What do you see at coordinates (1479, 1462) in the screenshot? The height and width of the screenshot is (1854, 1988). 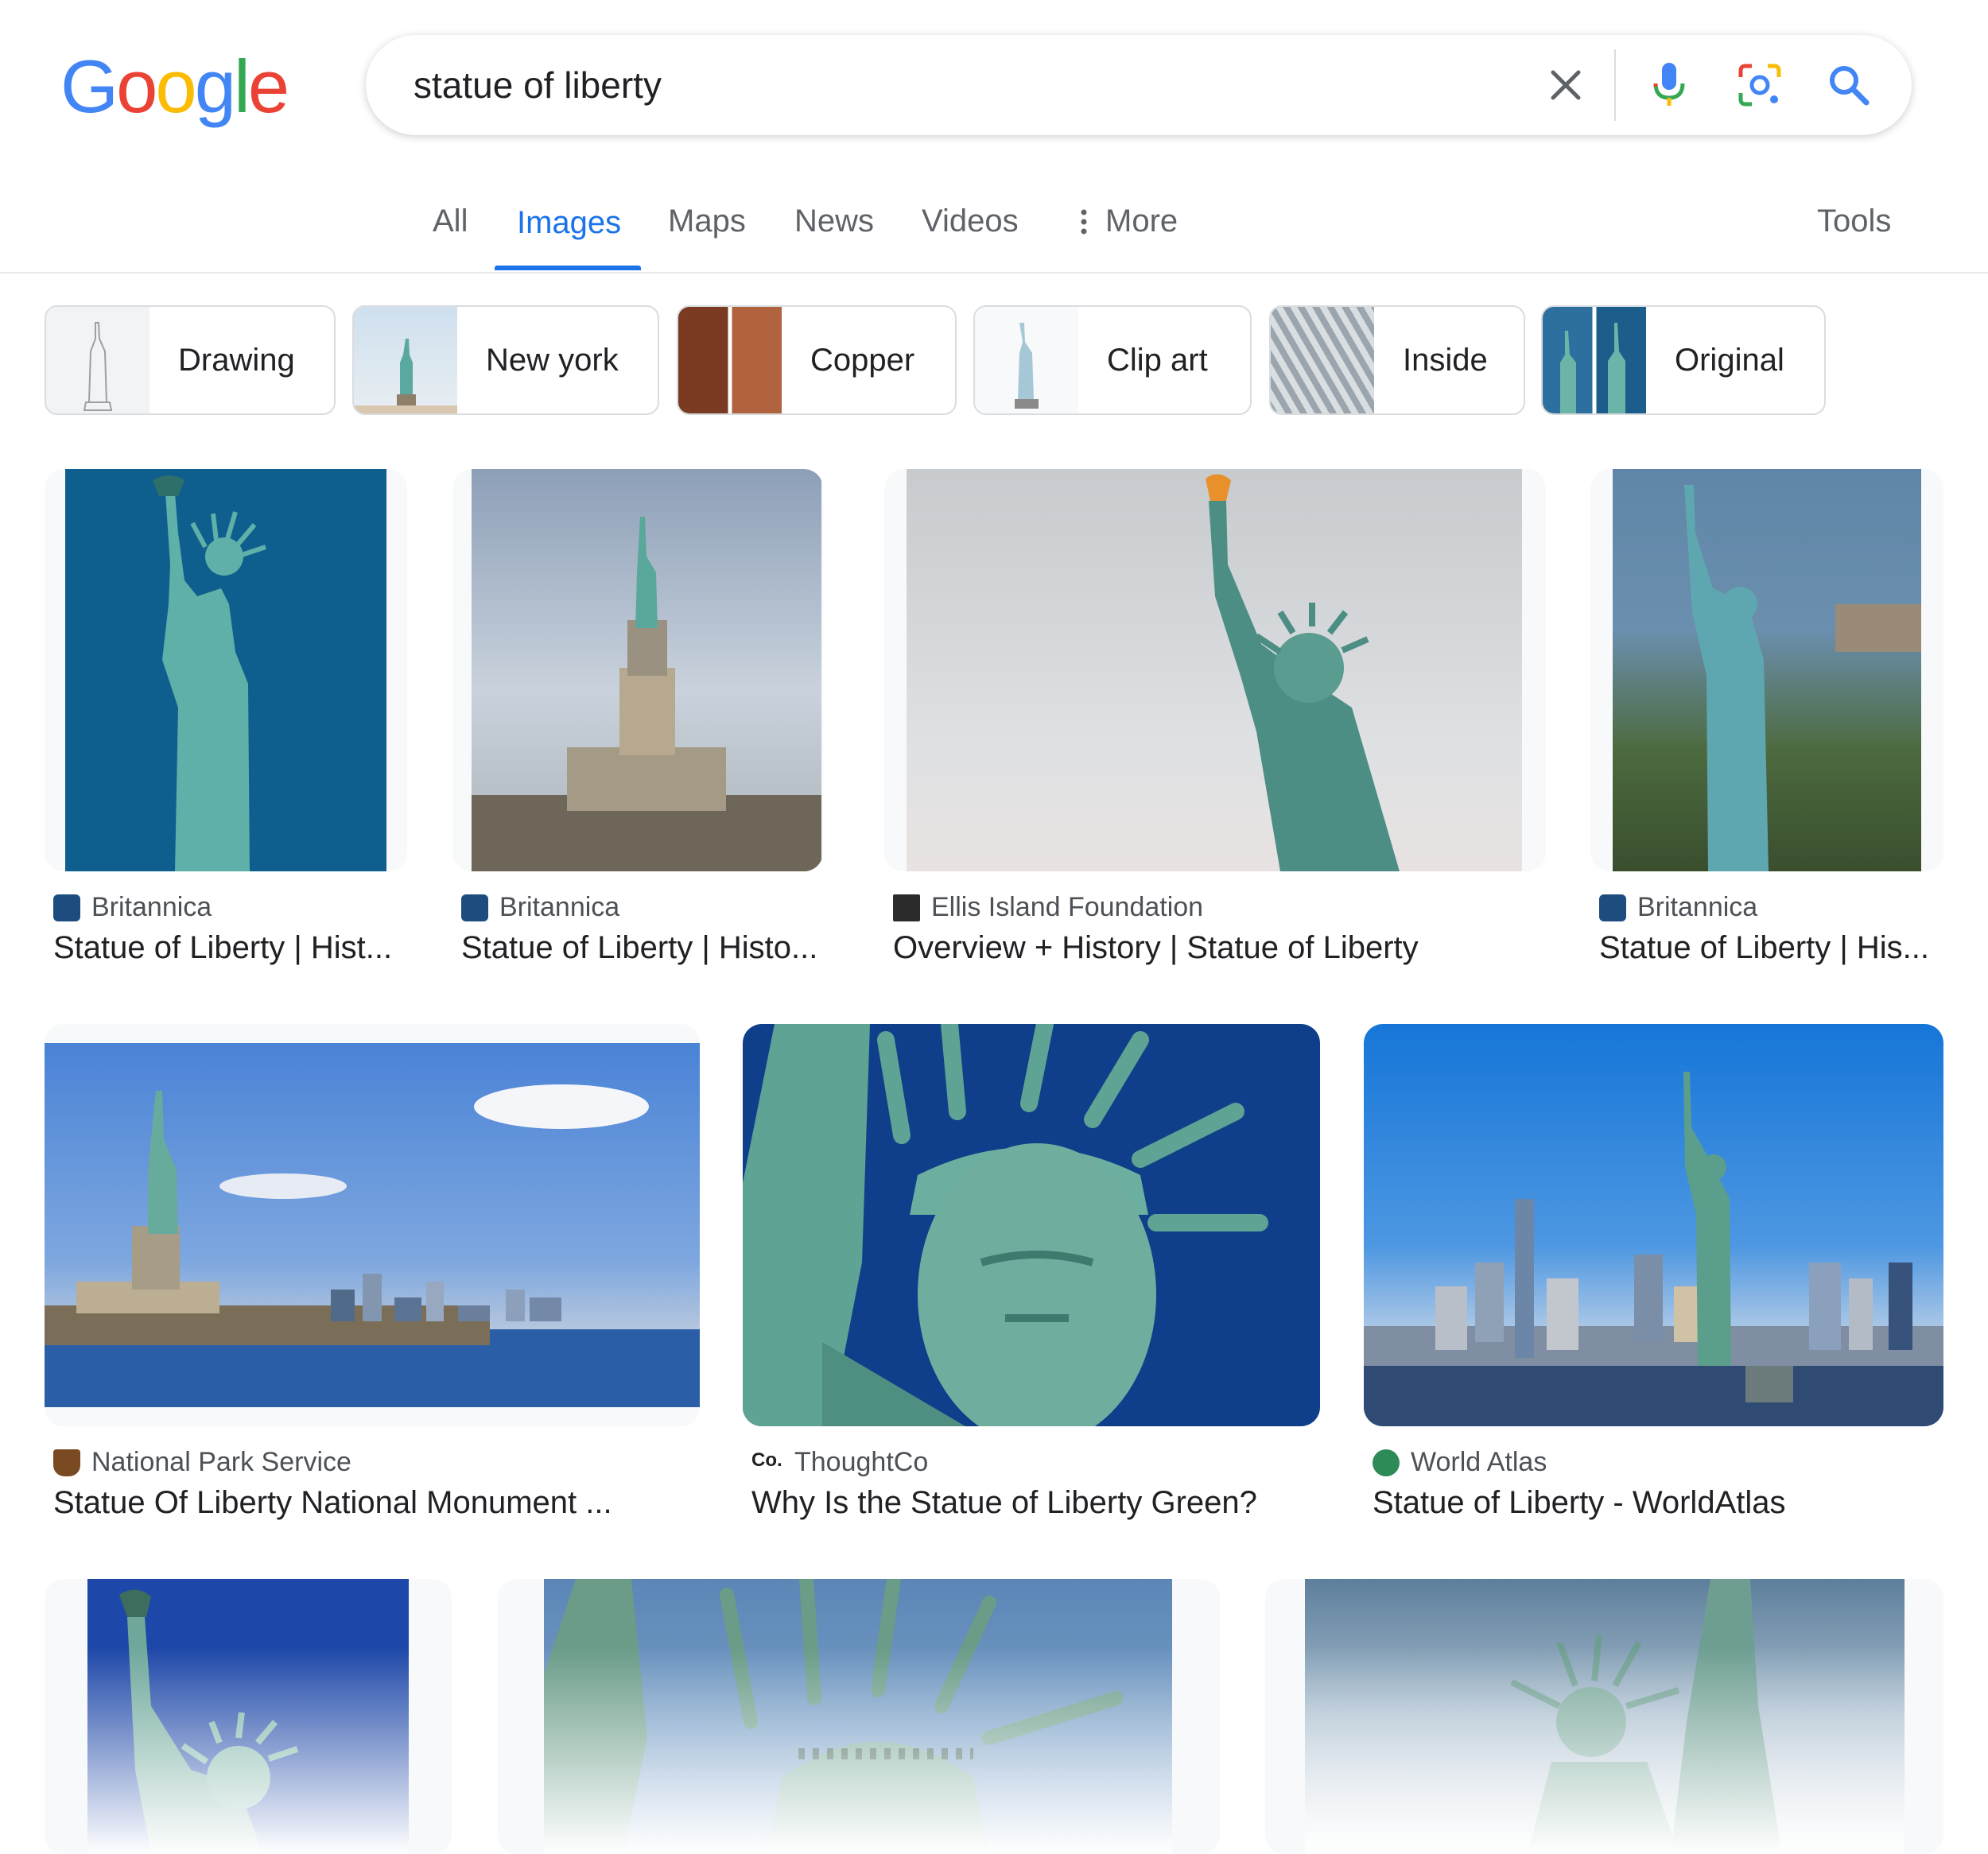 I see `result-source-name: World Atlas` at bounding box center [1479, 1462].